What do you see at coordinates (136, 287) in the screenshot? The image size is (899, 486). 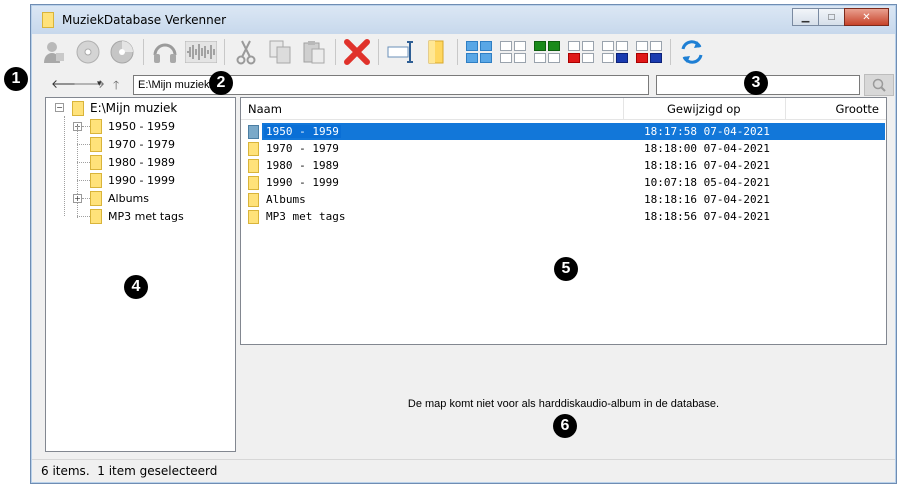 I see `callout-badge-4: 4` at bounding box center [136, 287].